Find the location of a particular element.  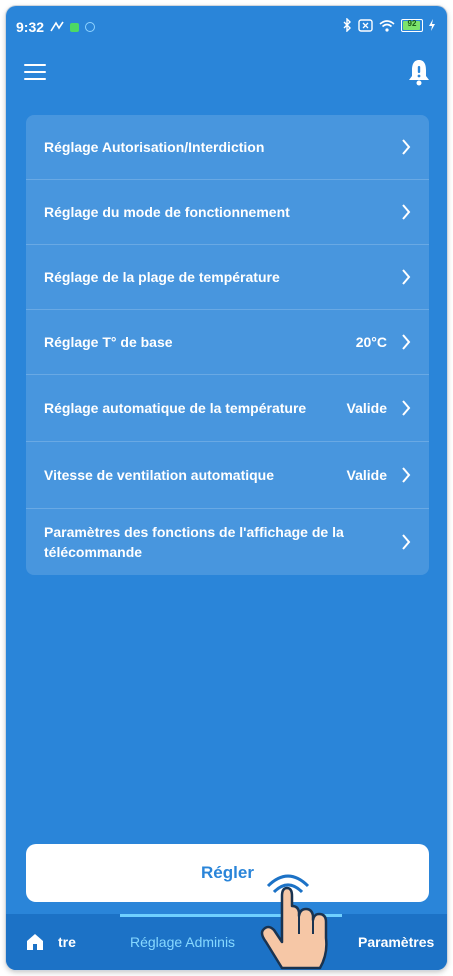

charging-icon is located at coordinates (432, 25).